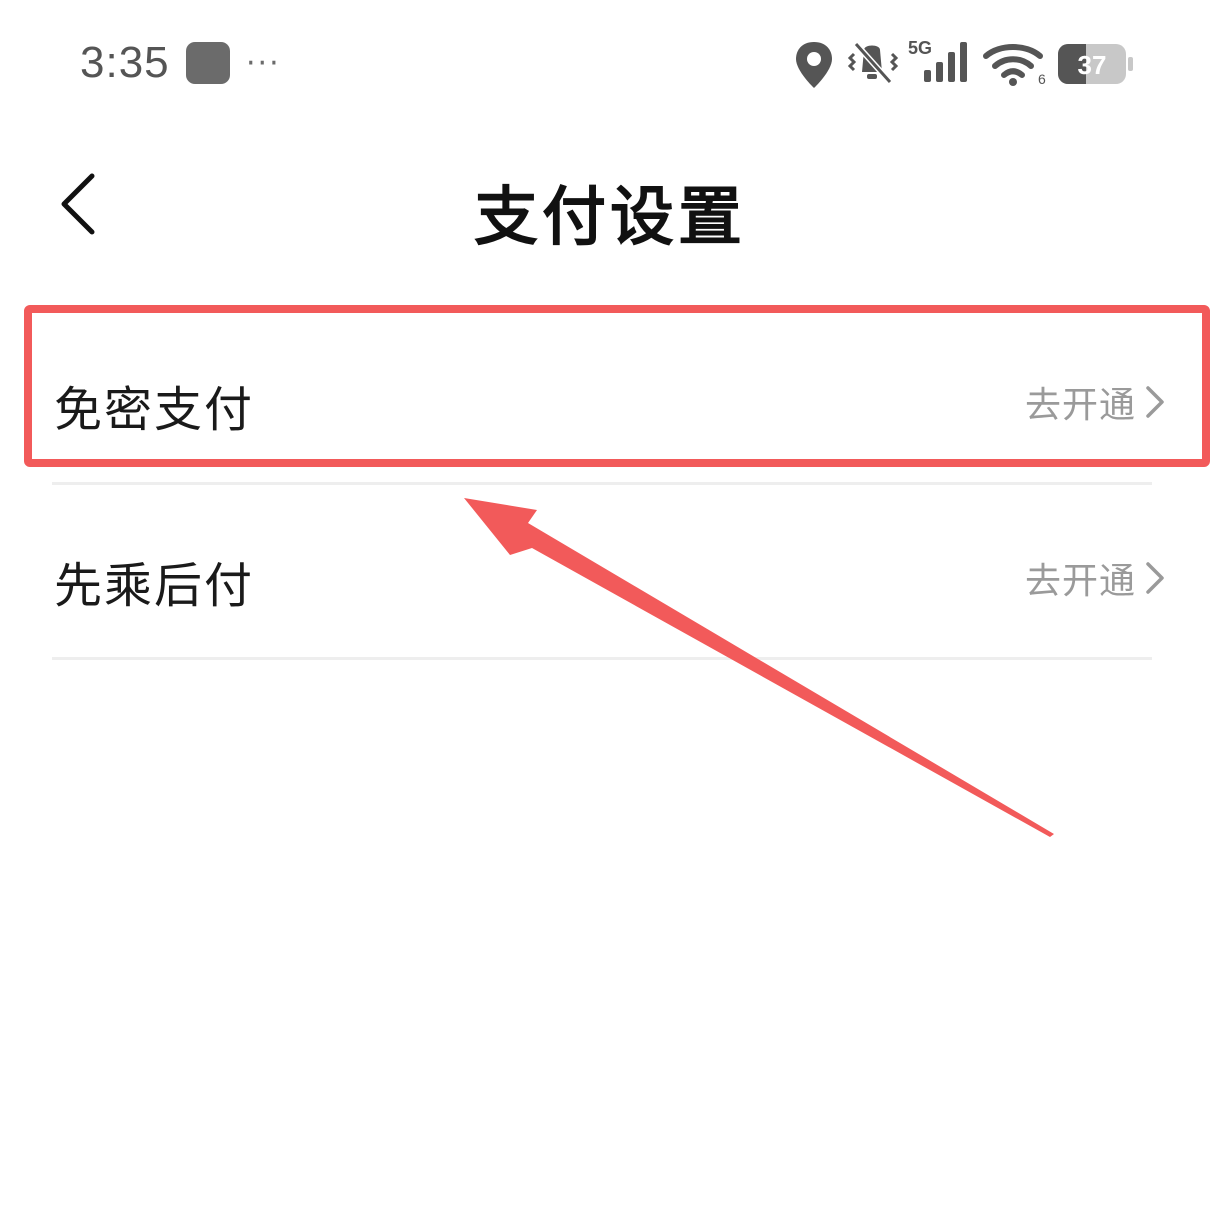  What do you see at coordinates (1013, 65) in the screenshot?
I see `wifi-icon` at bounding box center [1013, 65].